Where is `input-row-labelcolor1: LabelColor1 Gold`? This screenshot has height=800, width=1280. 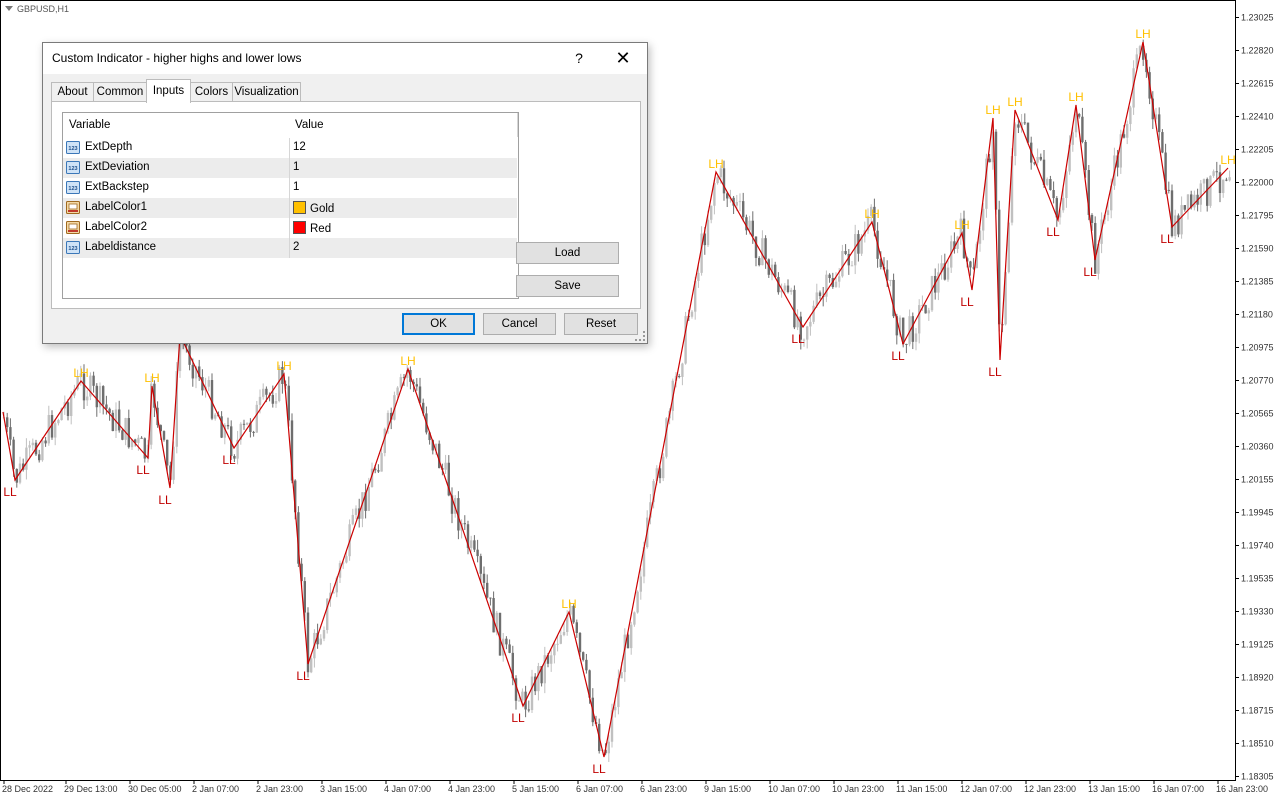 input-row-labelcolor1: LabelColor1 Gold is located at coordinates (290, 208).